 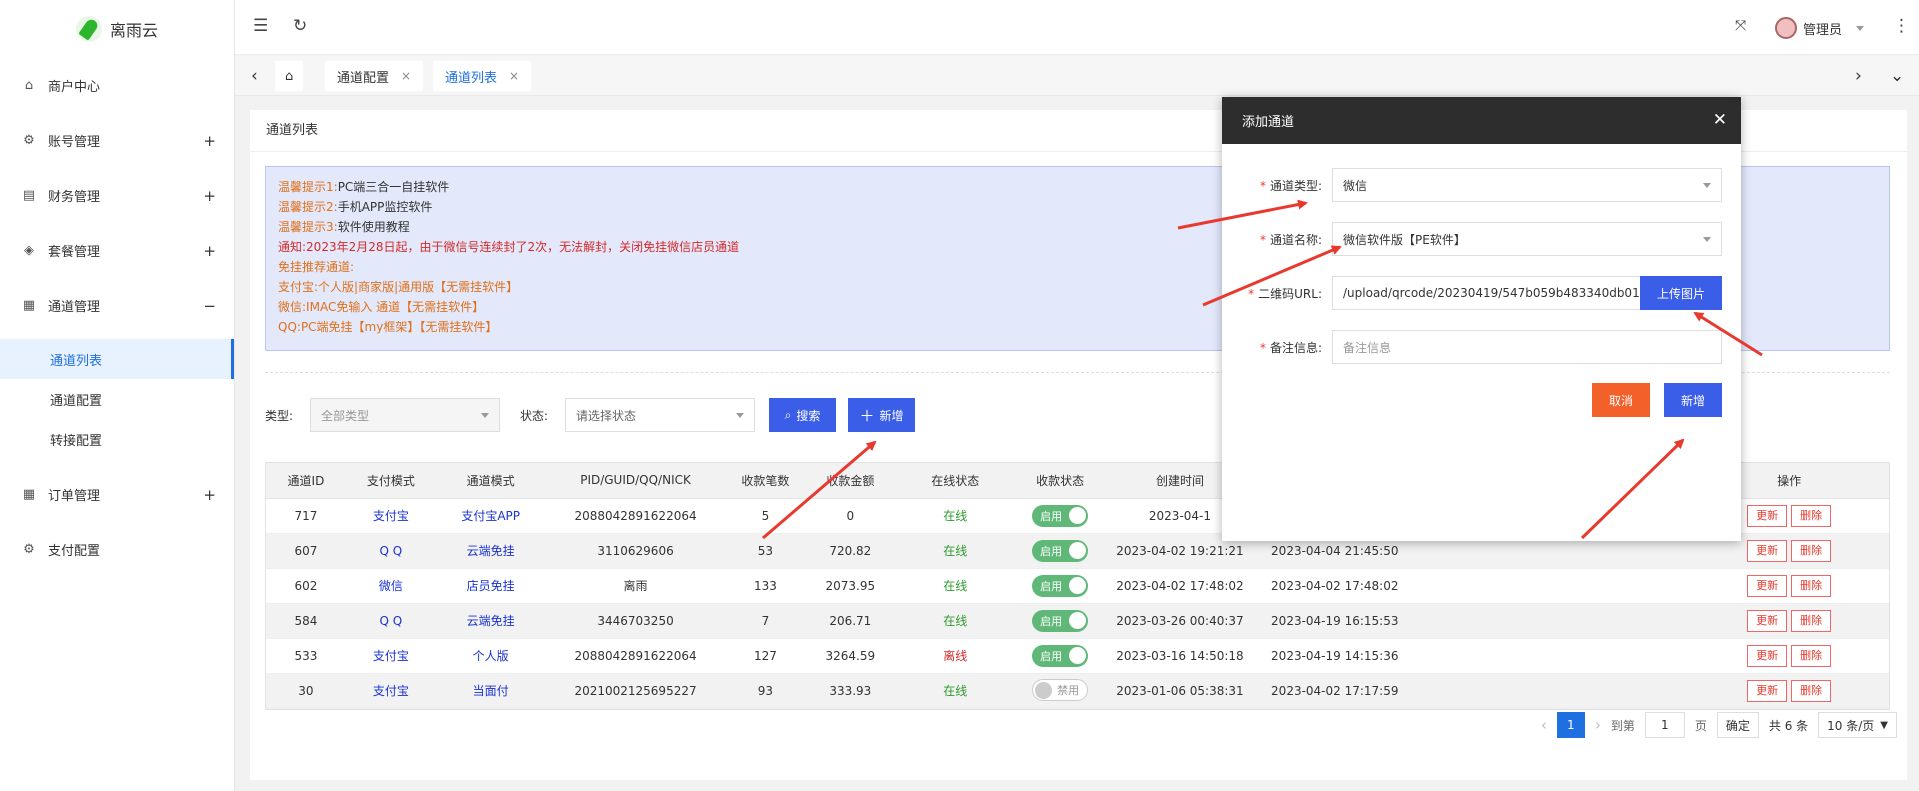 I want to click on cell-pay-mode: 支付宝, so click(x=390, y=516).